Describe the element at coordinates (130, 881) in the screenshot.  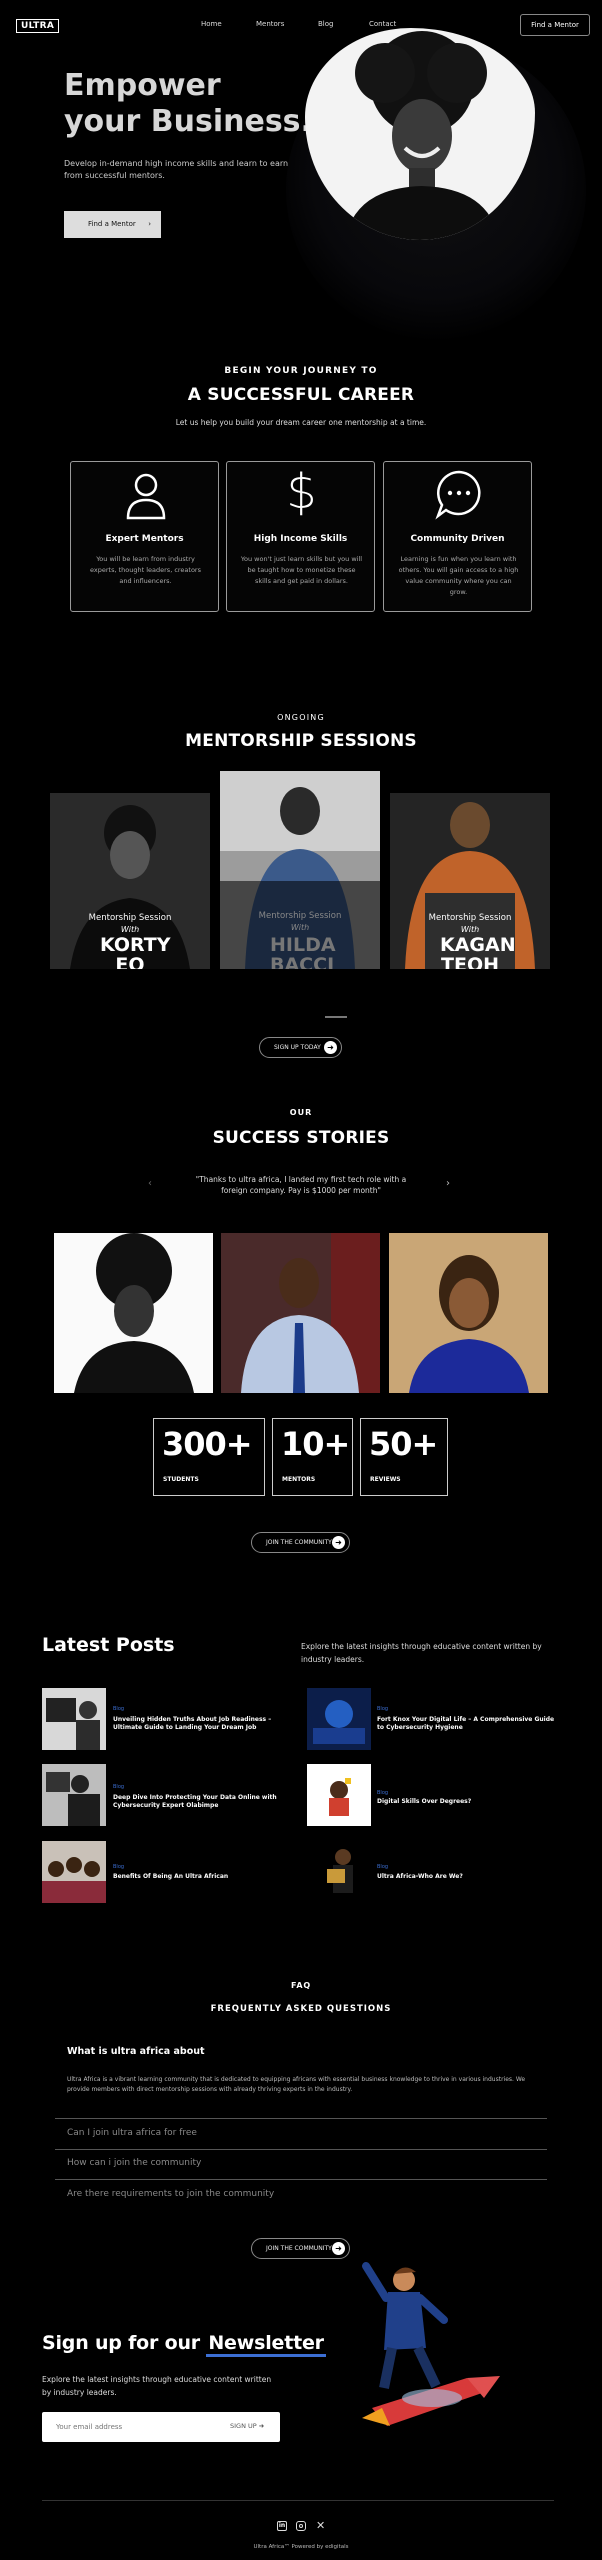
I see `session-card-korty: Mentorship Session With KORTY EO` at that location.